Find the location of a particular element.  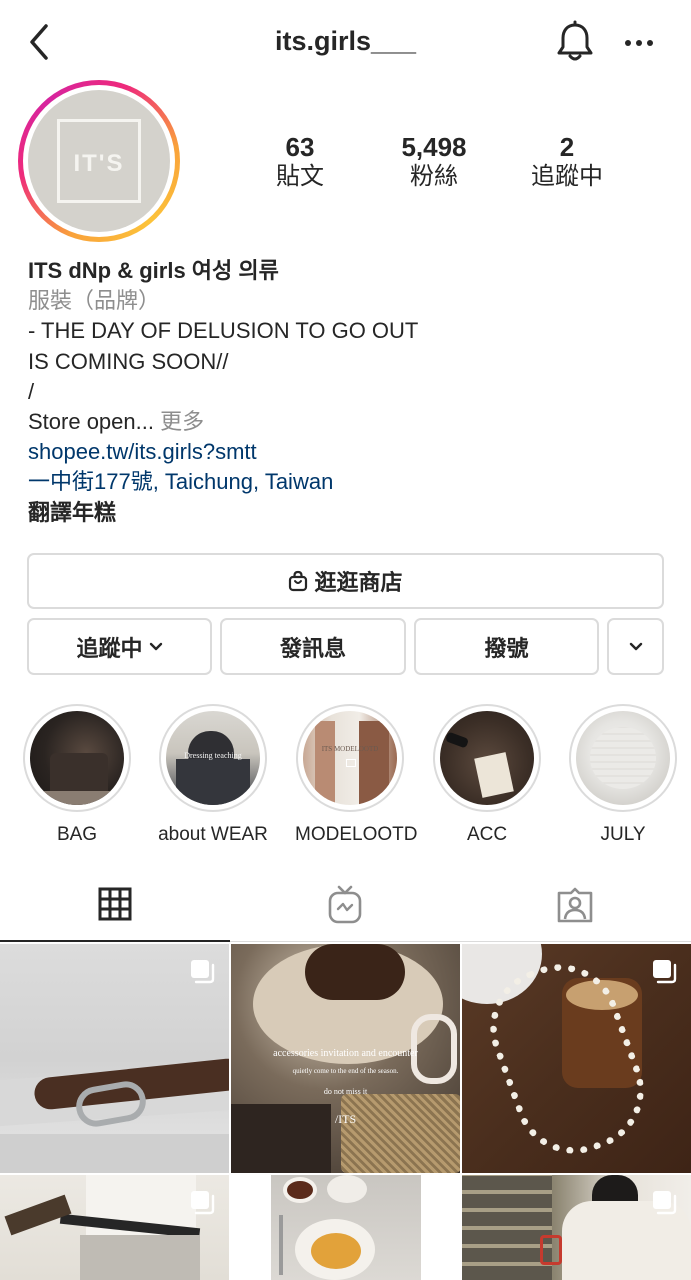

notifications-button is located at coordinates (575, 42).